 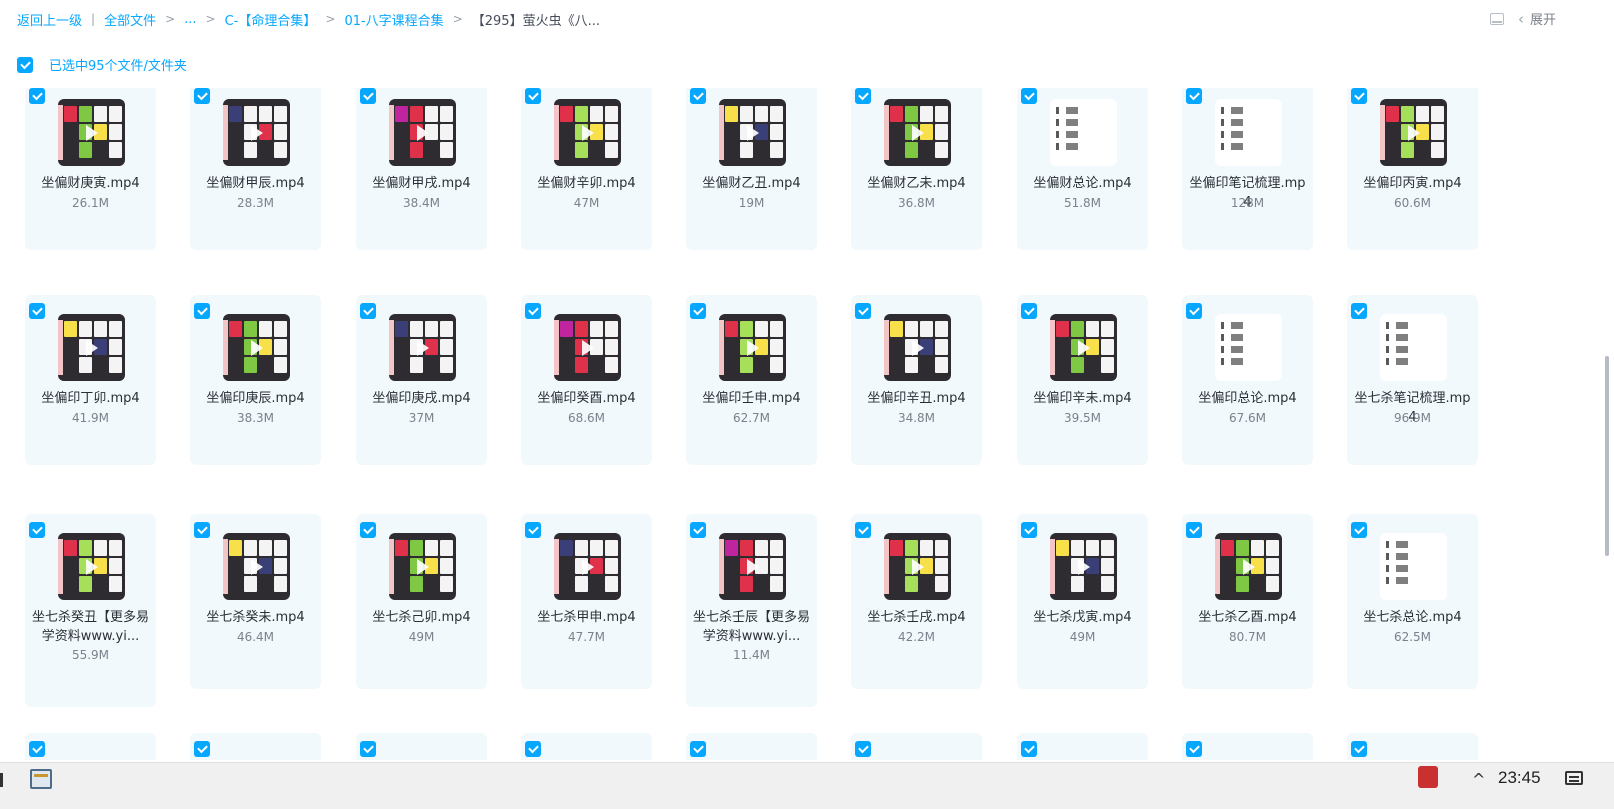 I want to click on file-name: 坐偏印丁卯.mp4, so click(x=90, y=398).